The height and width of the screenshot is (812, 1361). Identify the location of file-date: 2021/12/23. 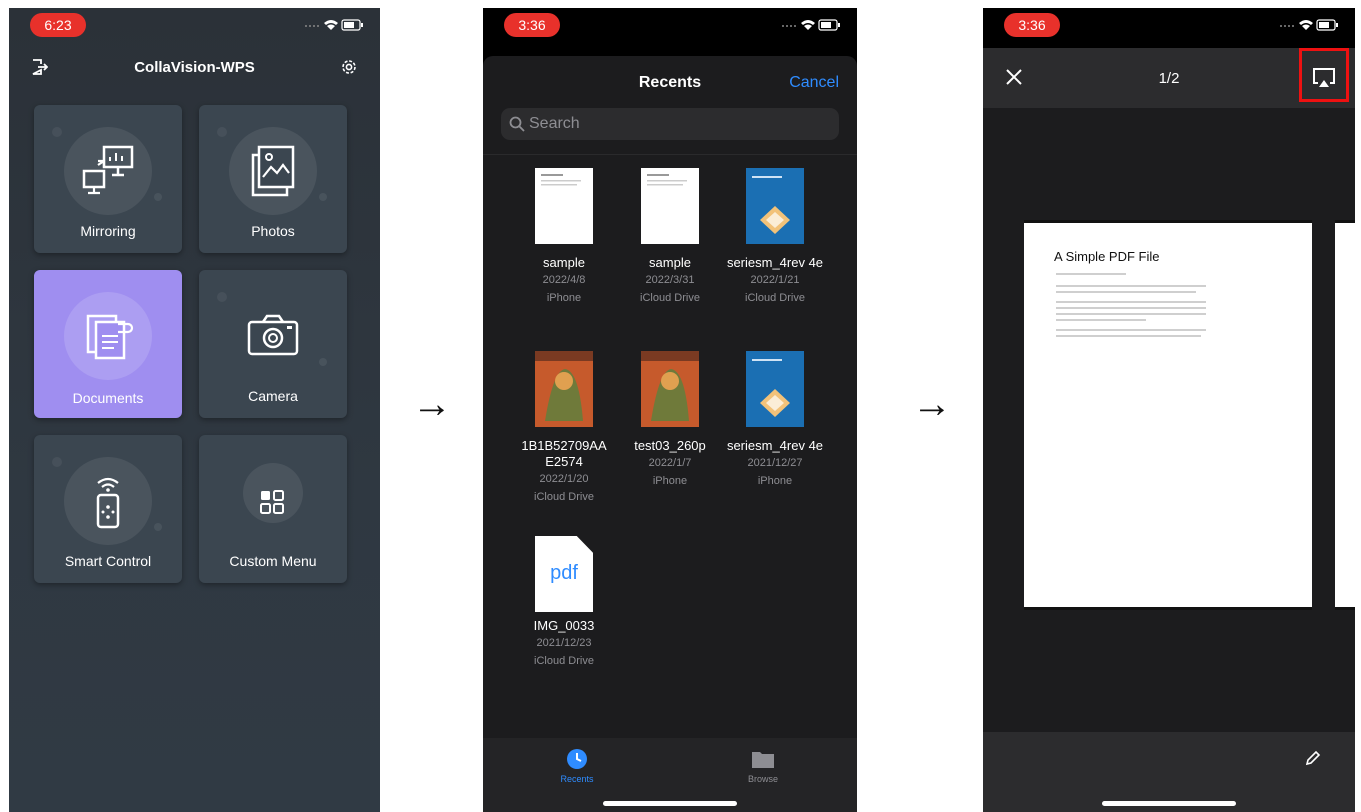
(564, 643).